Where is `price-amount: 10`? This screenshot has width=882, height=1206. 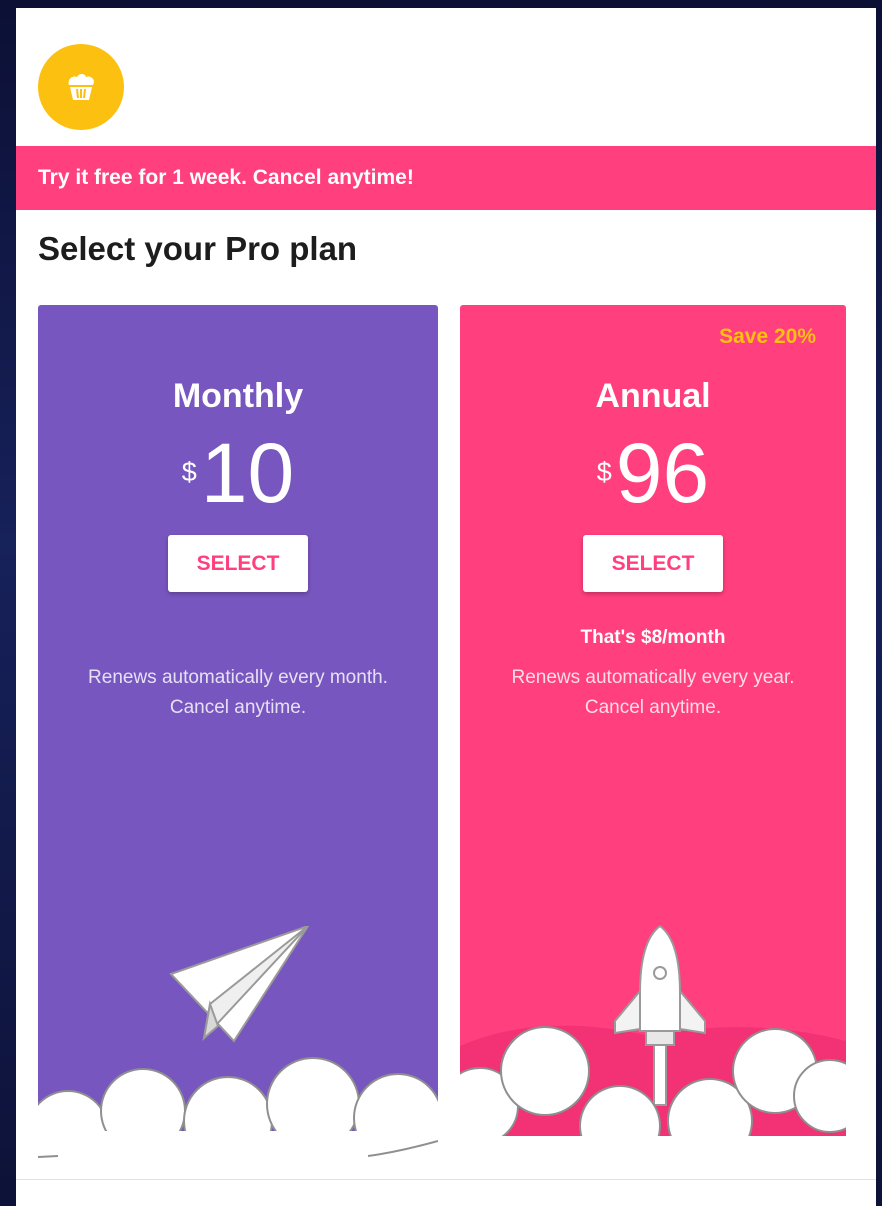 price-amount: 10 is located at coordinates (247, 473).